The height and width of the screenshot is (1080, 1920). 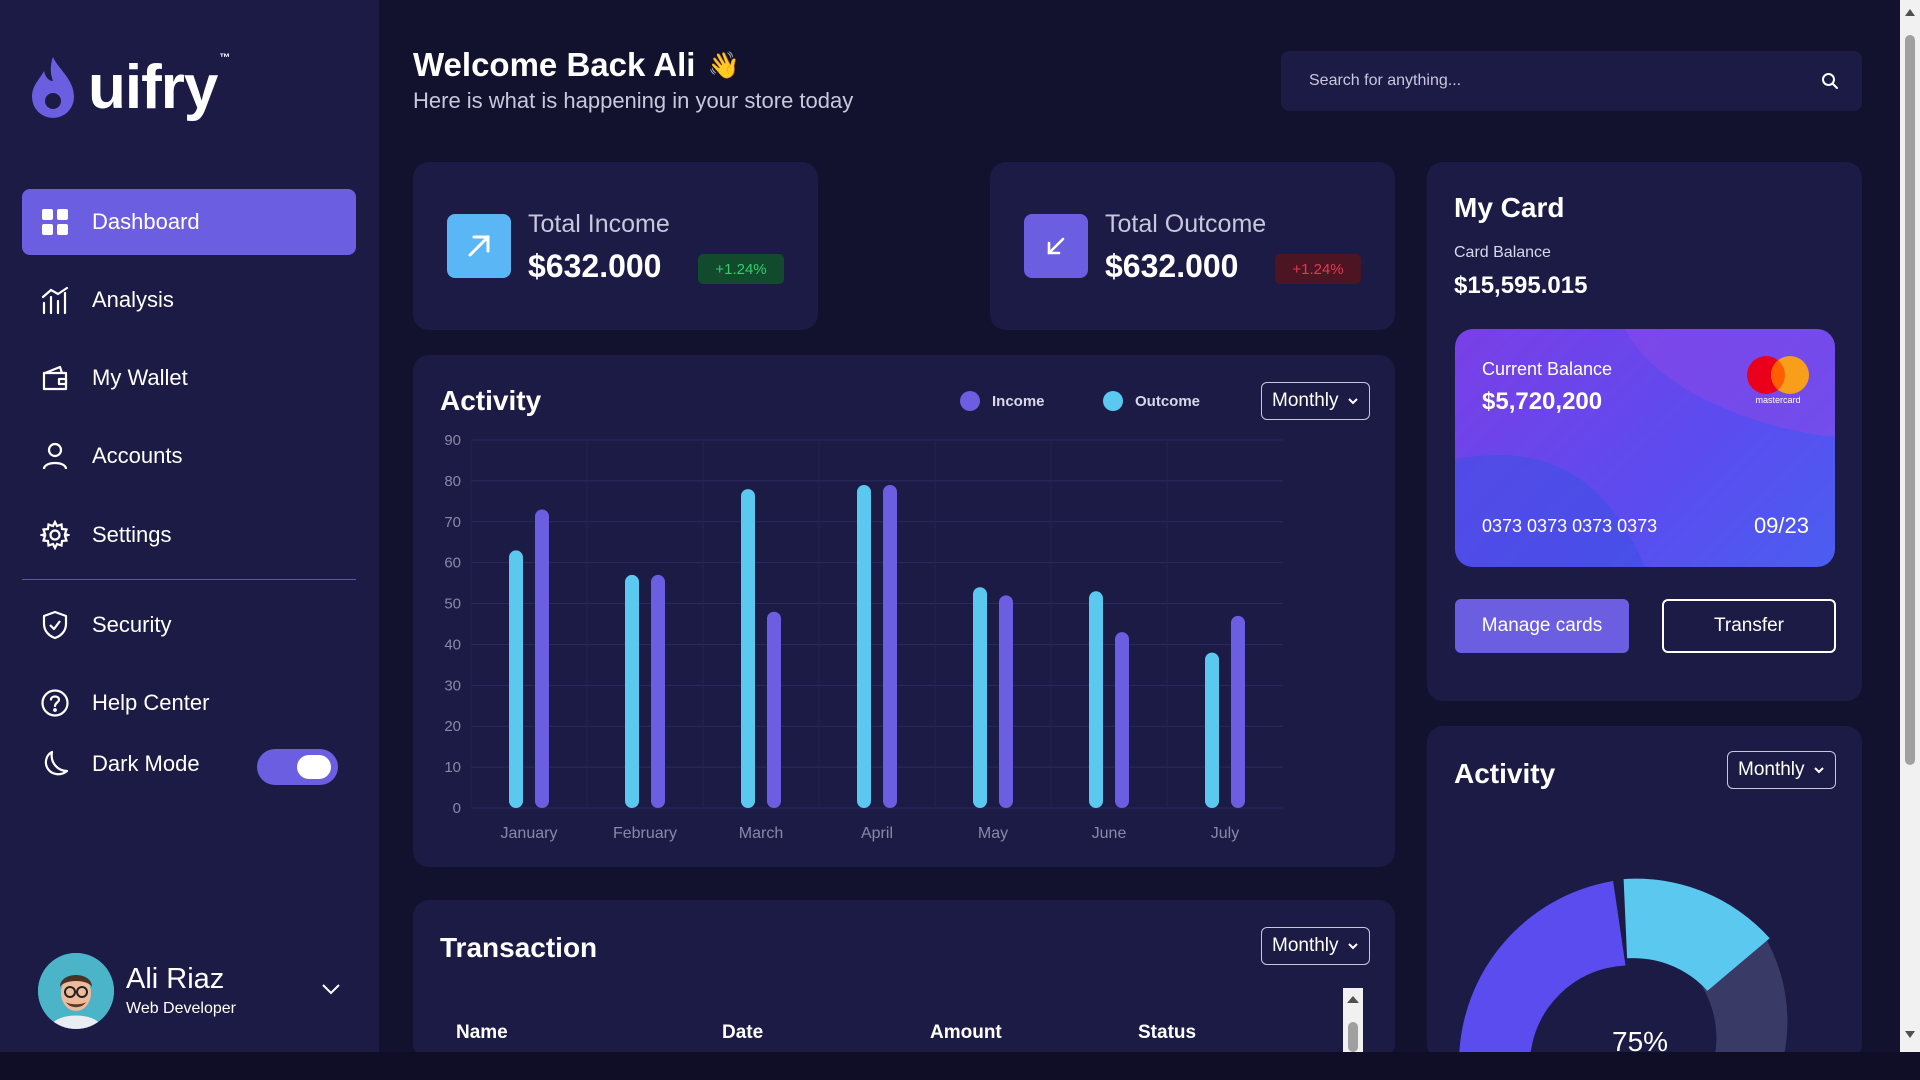 What do you see at coordinates (491, 400) in the screenshot?
I see `activity-title: Activity` at bounding box center [491, 400].